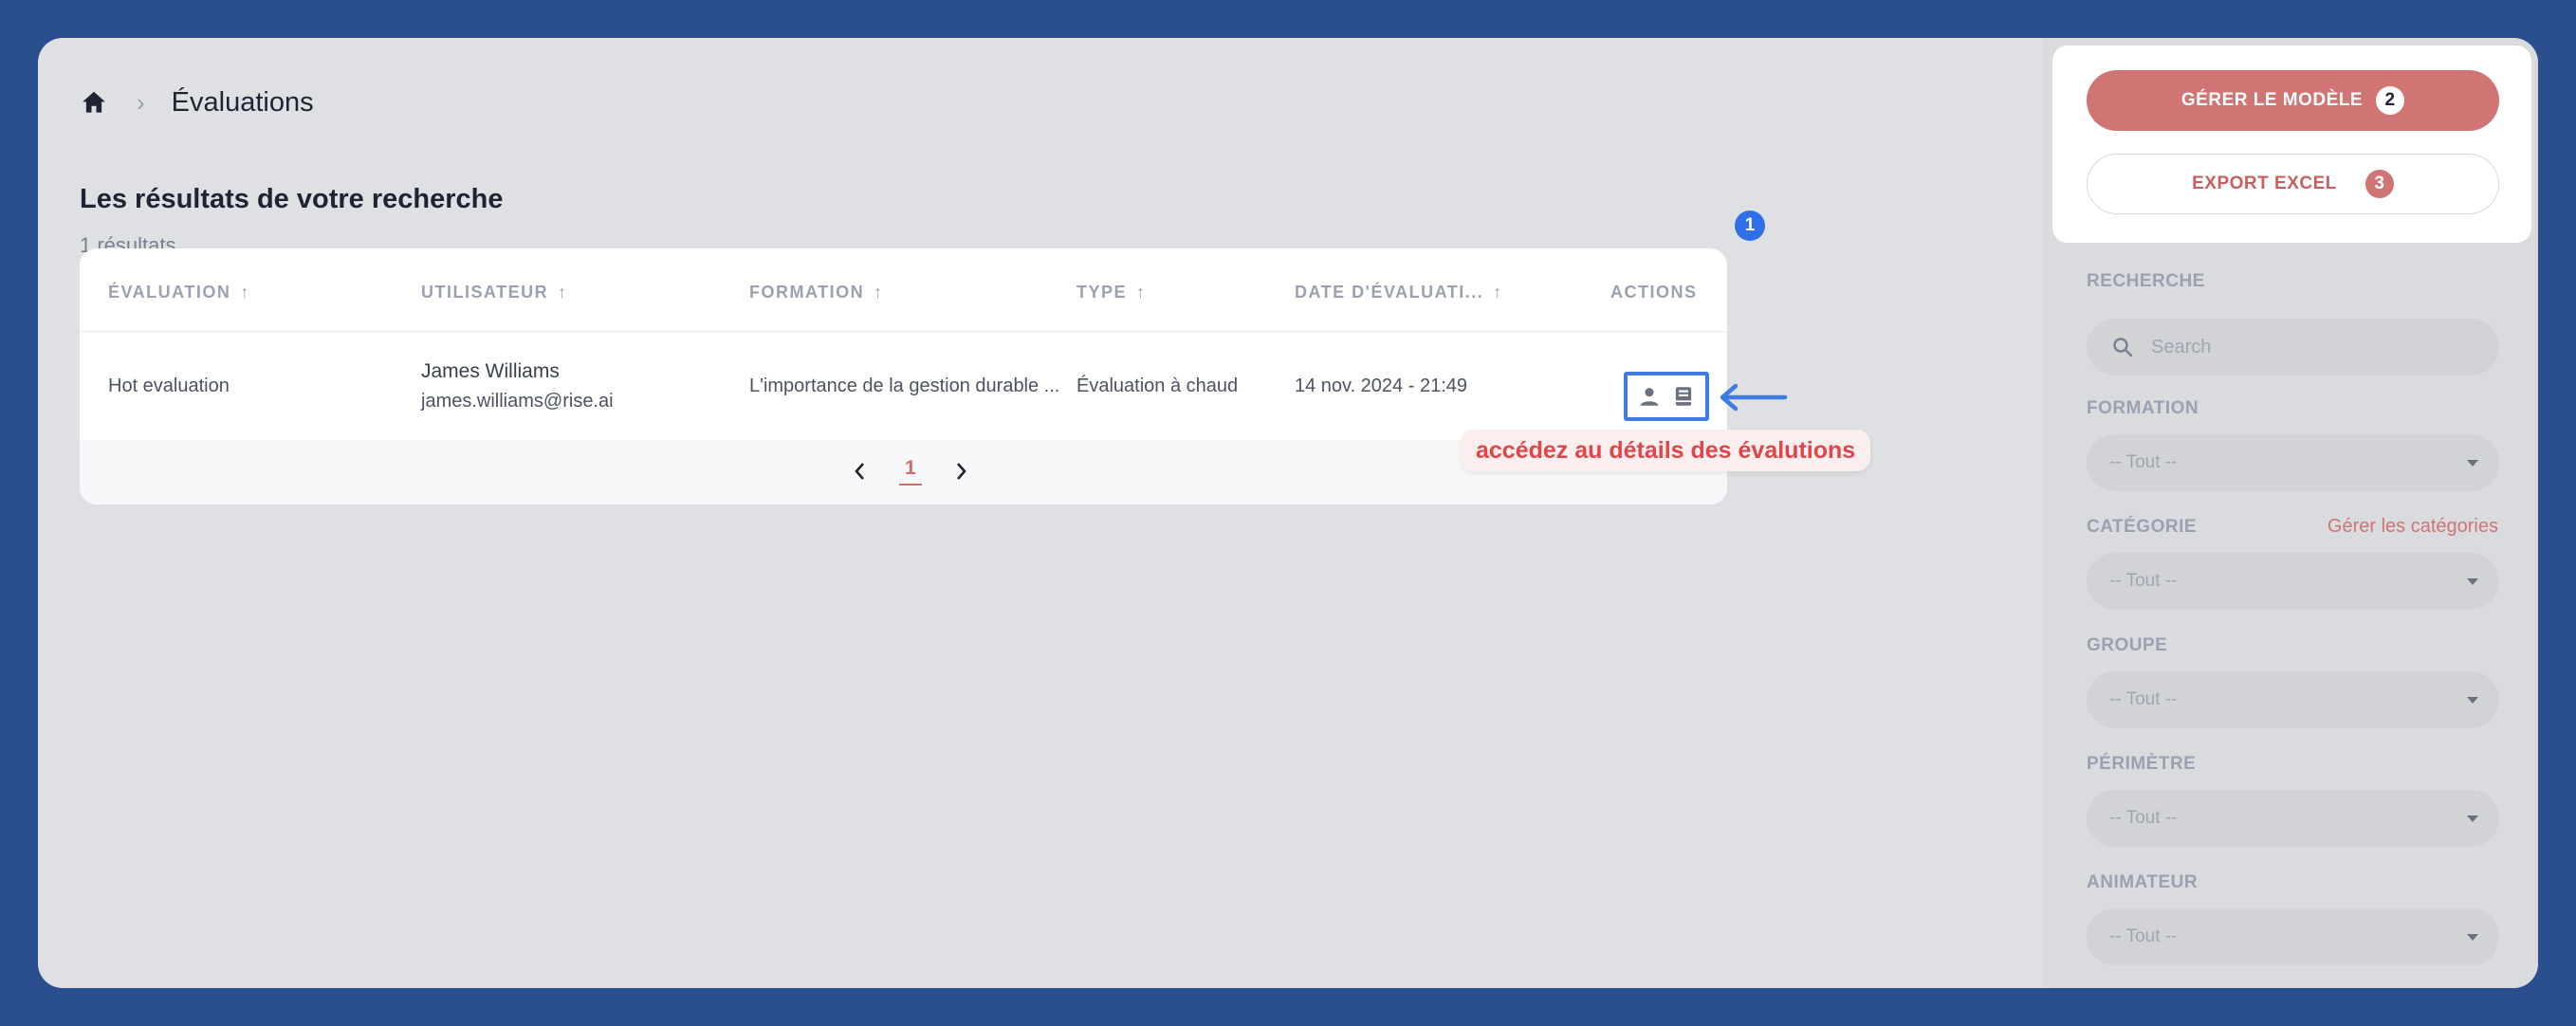  What do you see at coordinates (2143, 408) in the screenshot?
I see `filter-label-formation: FORMATION` at bounding box center [2143, 408].